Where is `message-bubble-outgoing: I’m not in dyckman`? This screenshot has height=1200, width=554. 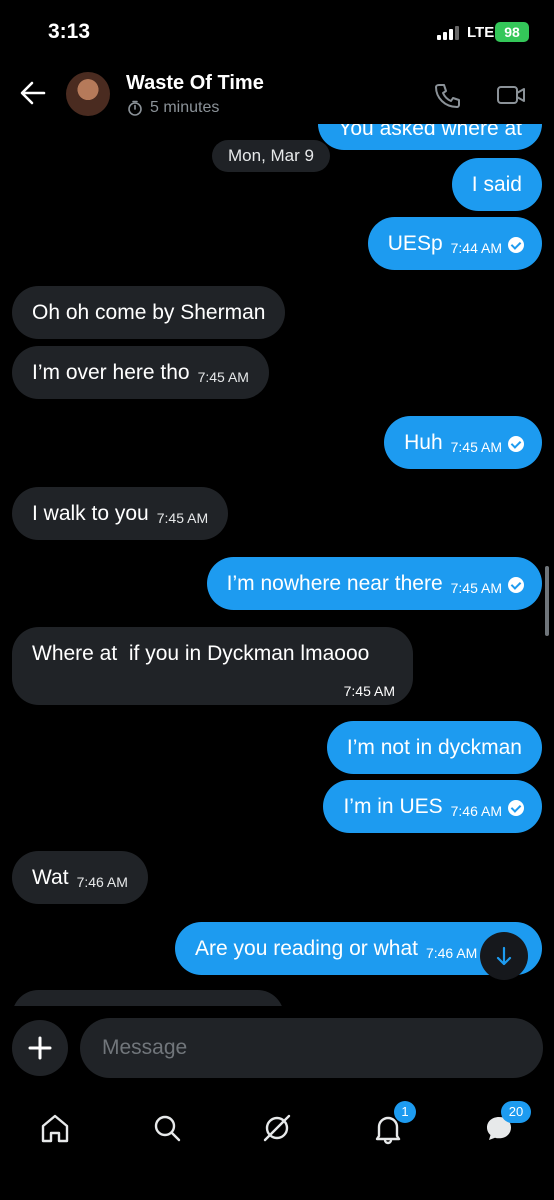 message-bubble-outgoing: I’m not in dyckman is located at coordinates (434, 747).